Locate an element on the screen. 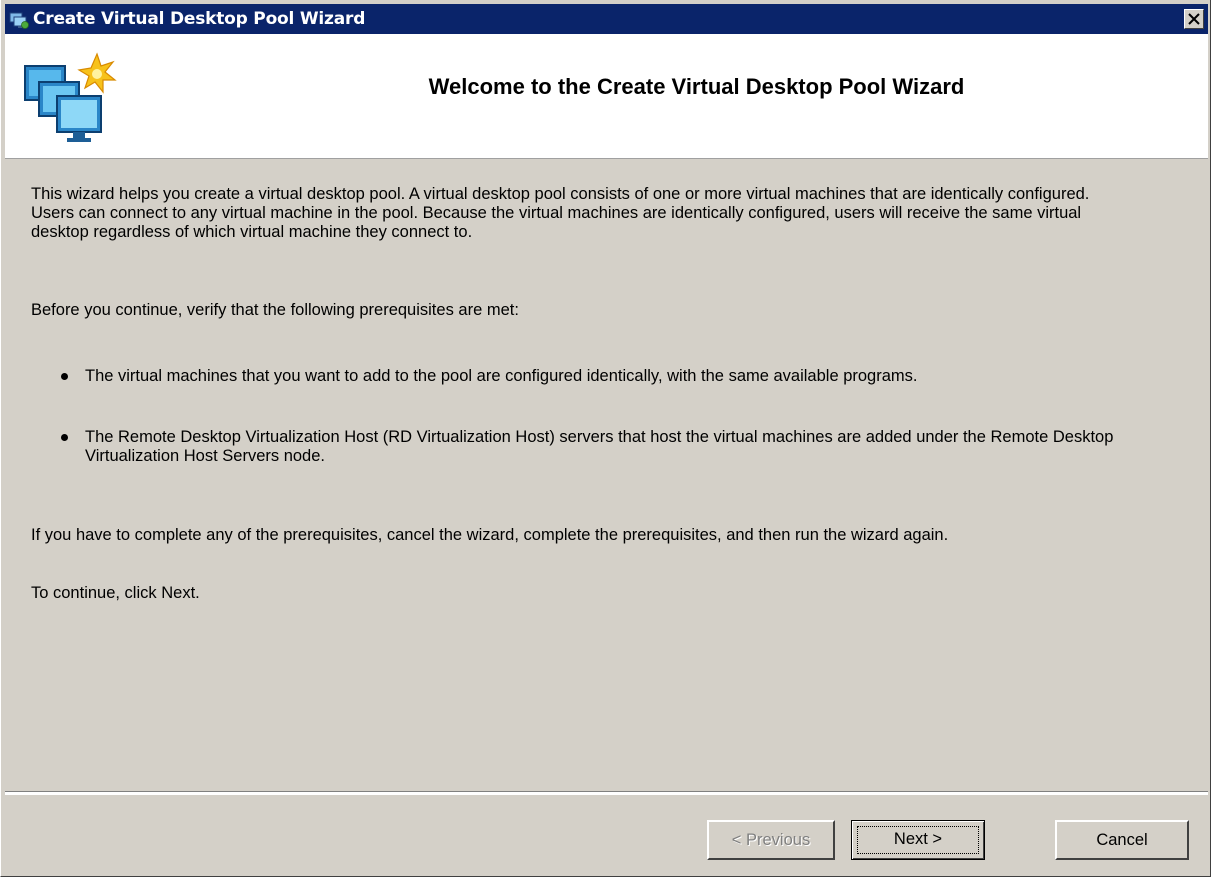  continue-instructions: To continue, click Next. is located at coordinates (115, 593).